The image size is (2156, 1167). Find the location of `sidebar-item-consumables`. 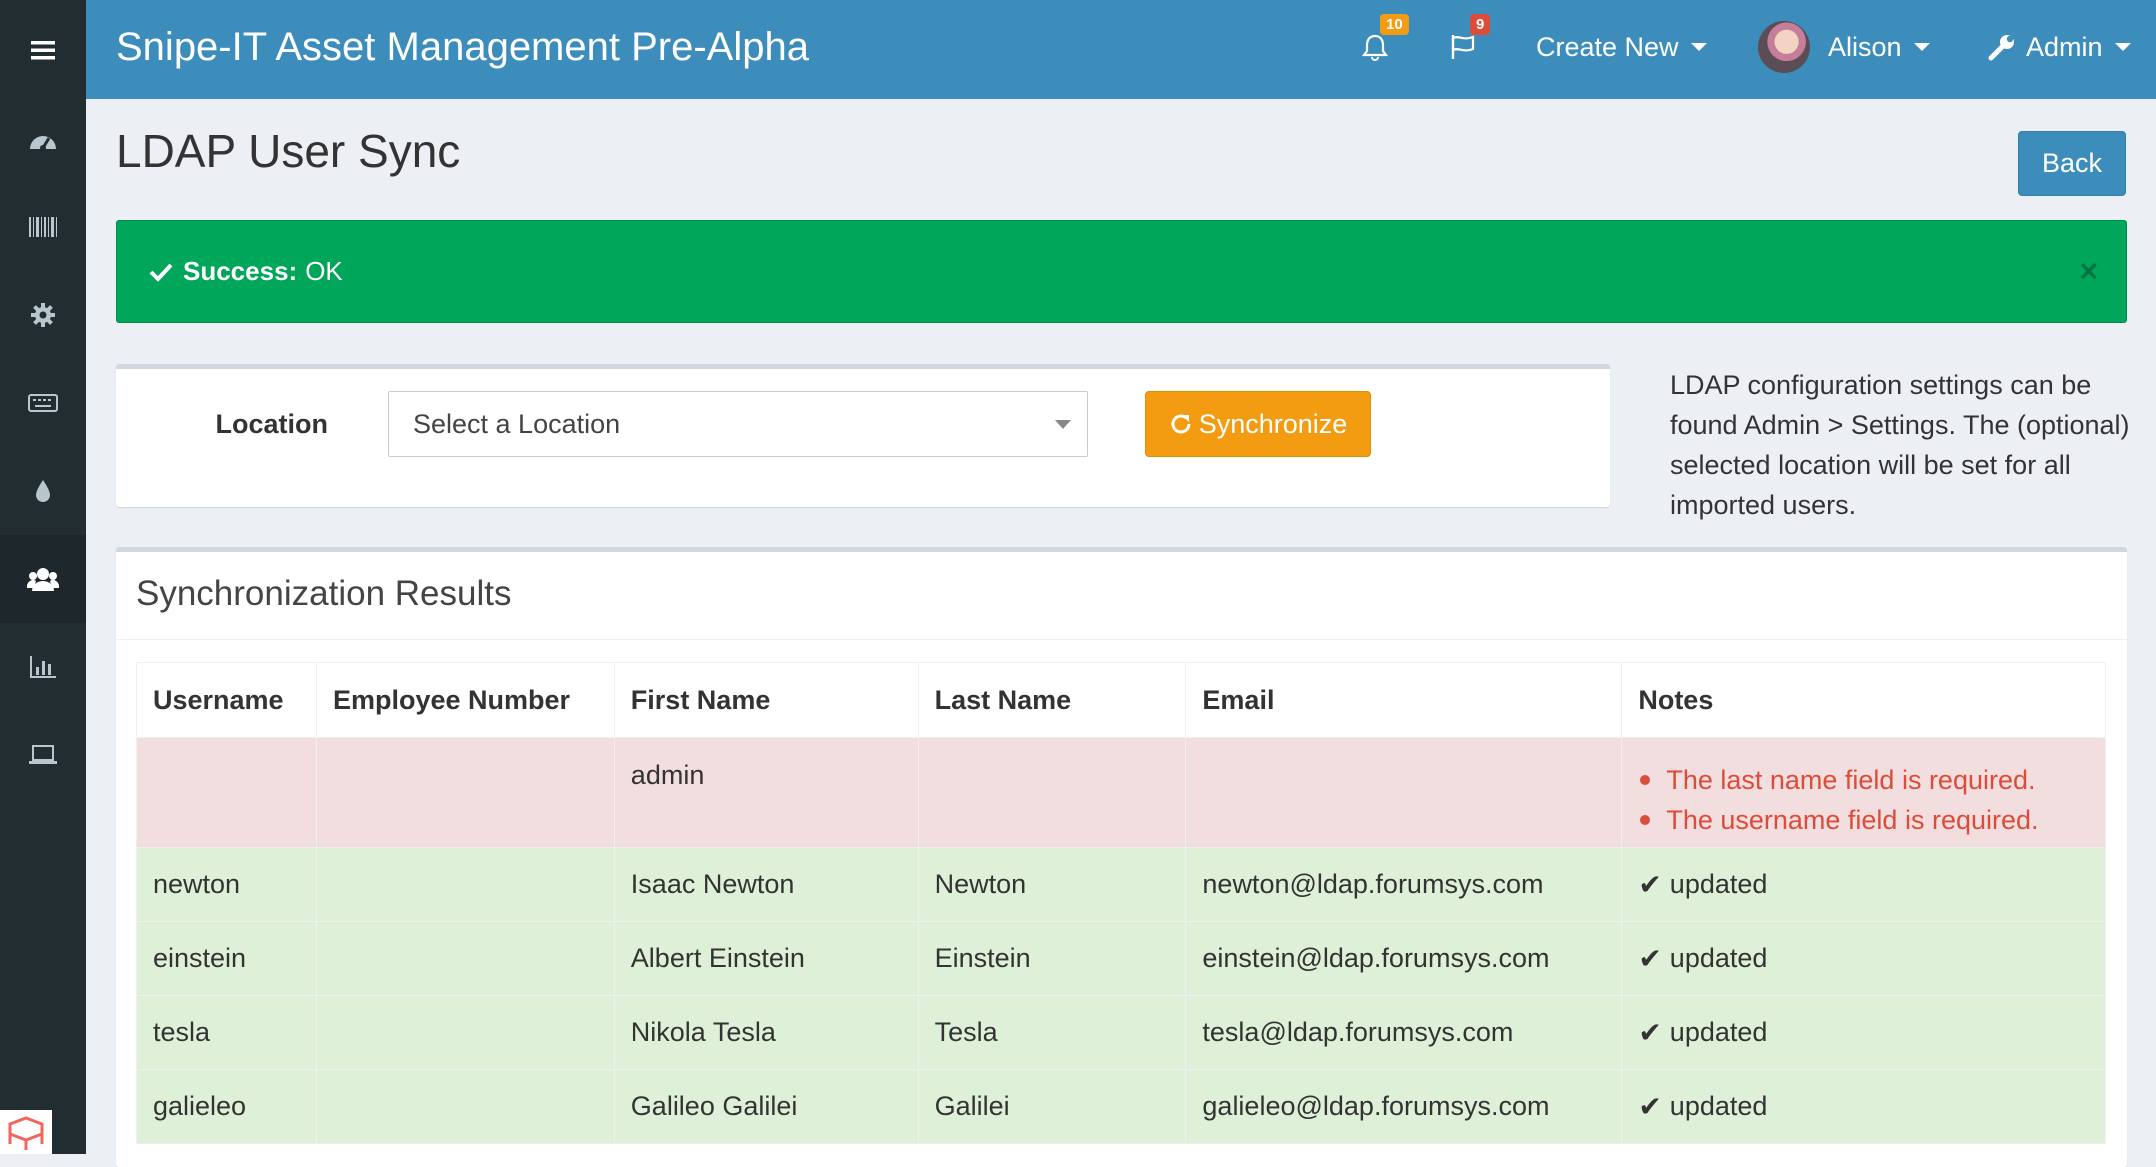

sidebar-item-consumables is located at coordinates (43, 491).